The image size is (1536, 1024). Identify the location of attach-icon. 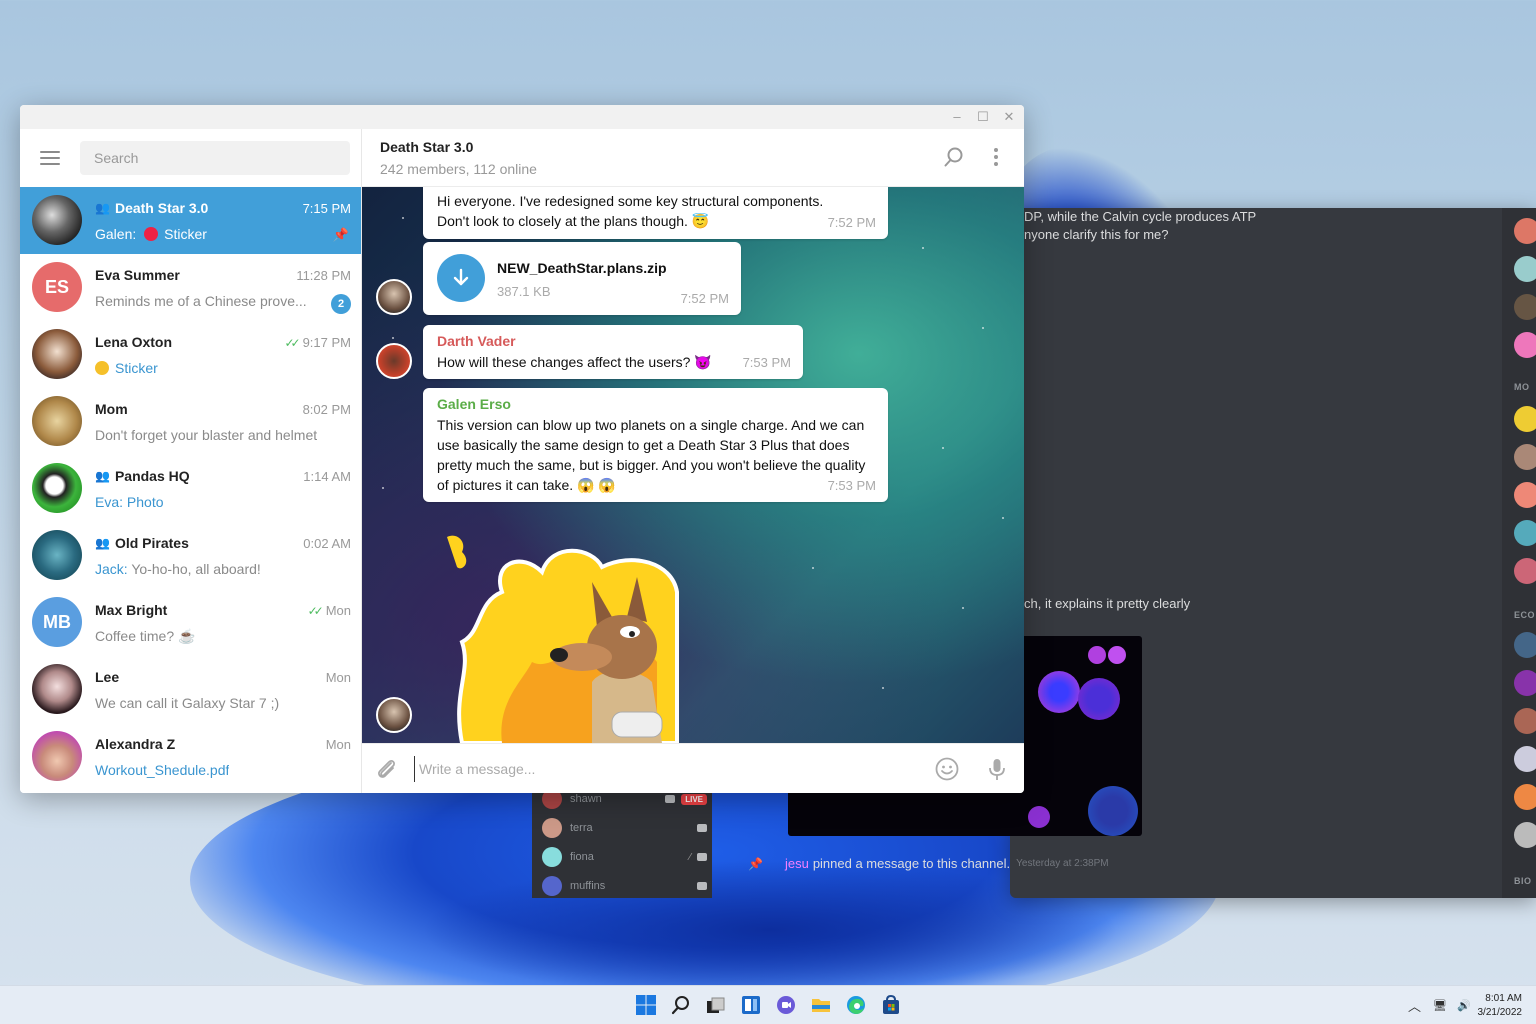
(387, 769).